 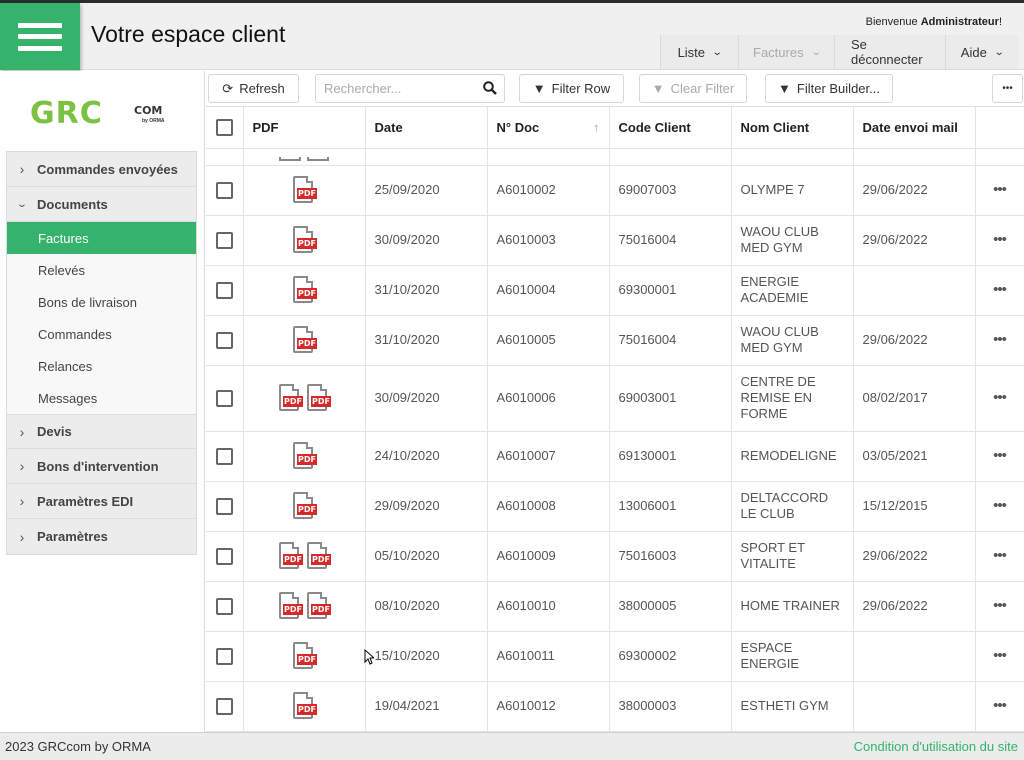 I want to click on terms-link: Condition d'utilisation du site, so click(x=936, y=746).